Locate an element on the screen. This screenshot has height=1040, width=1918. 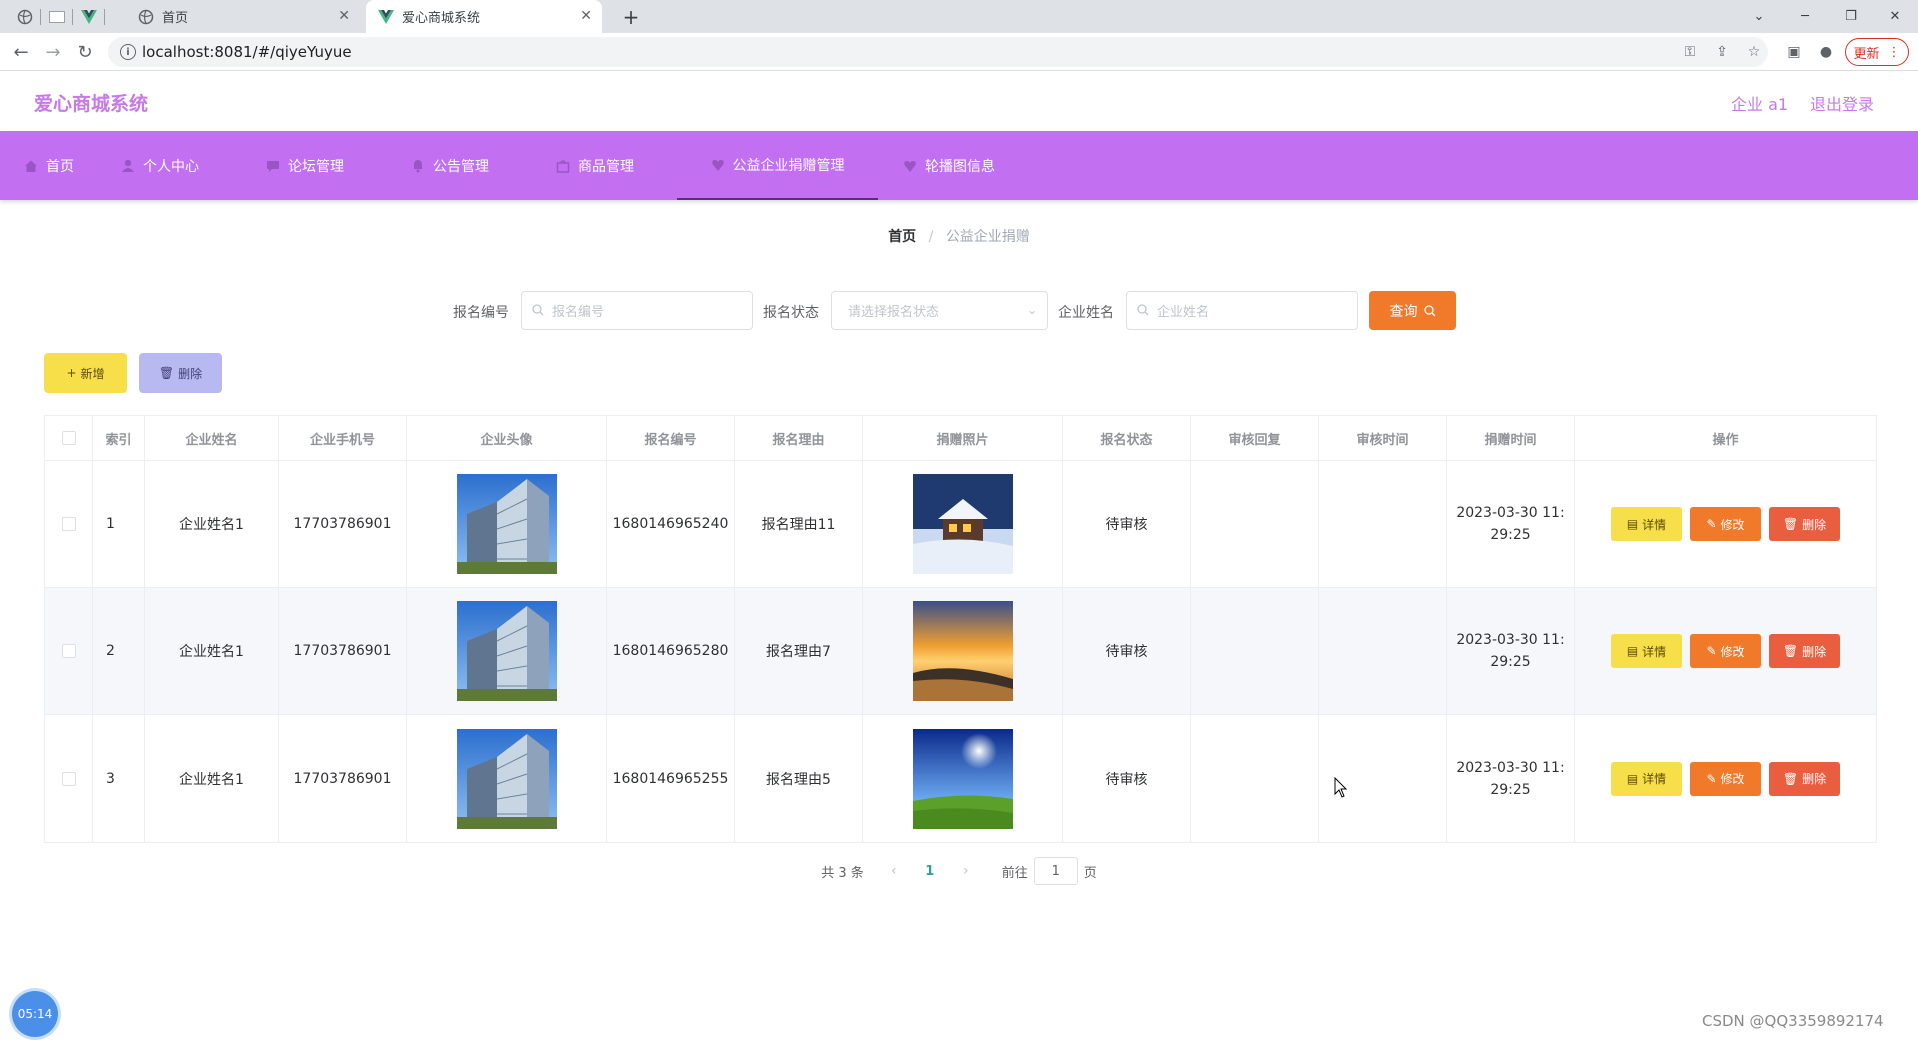
app-title: 爱心商城系统 is located at coordinates (91, 104).